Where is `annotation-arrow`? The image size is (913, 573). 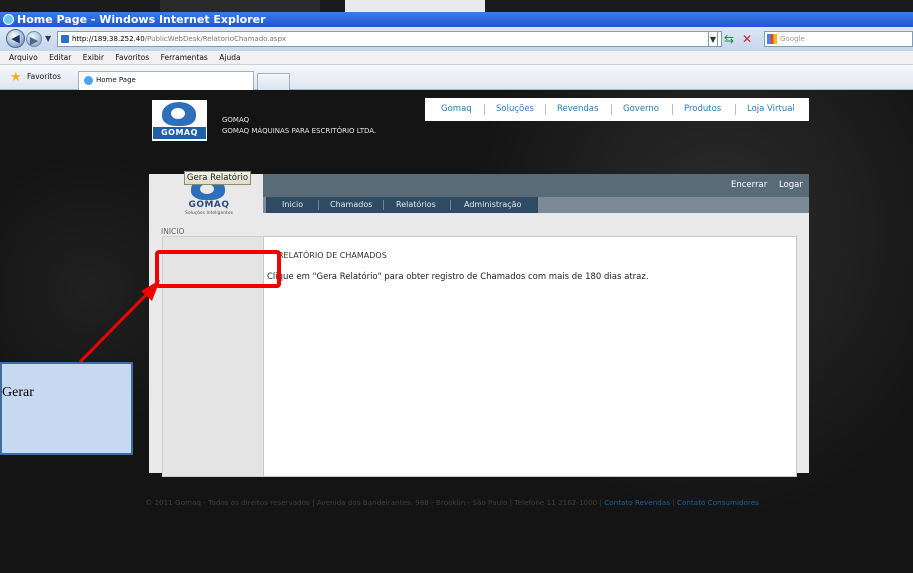
annotation-arrow is located at coordinates (119, 322).